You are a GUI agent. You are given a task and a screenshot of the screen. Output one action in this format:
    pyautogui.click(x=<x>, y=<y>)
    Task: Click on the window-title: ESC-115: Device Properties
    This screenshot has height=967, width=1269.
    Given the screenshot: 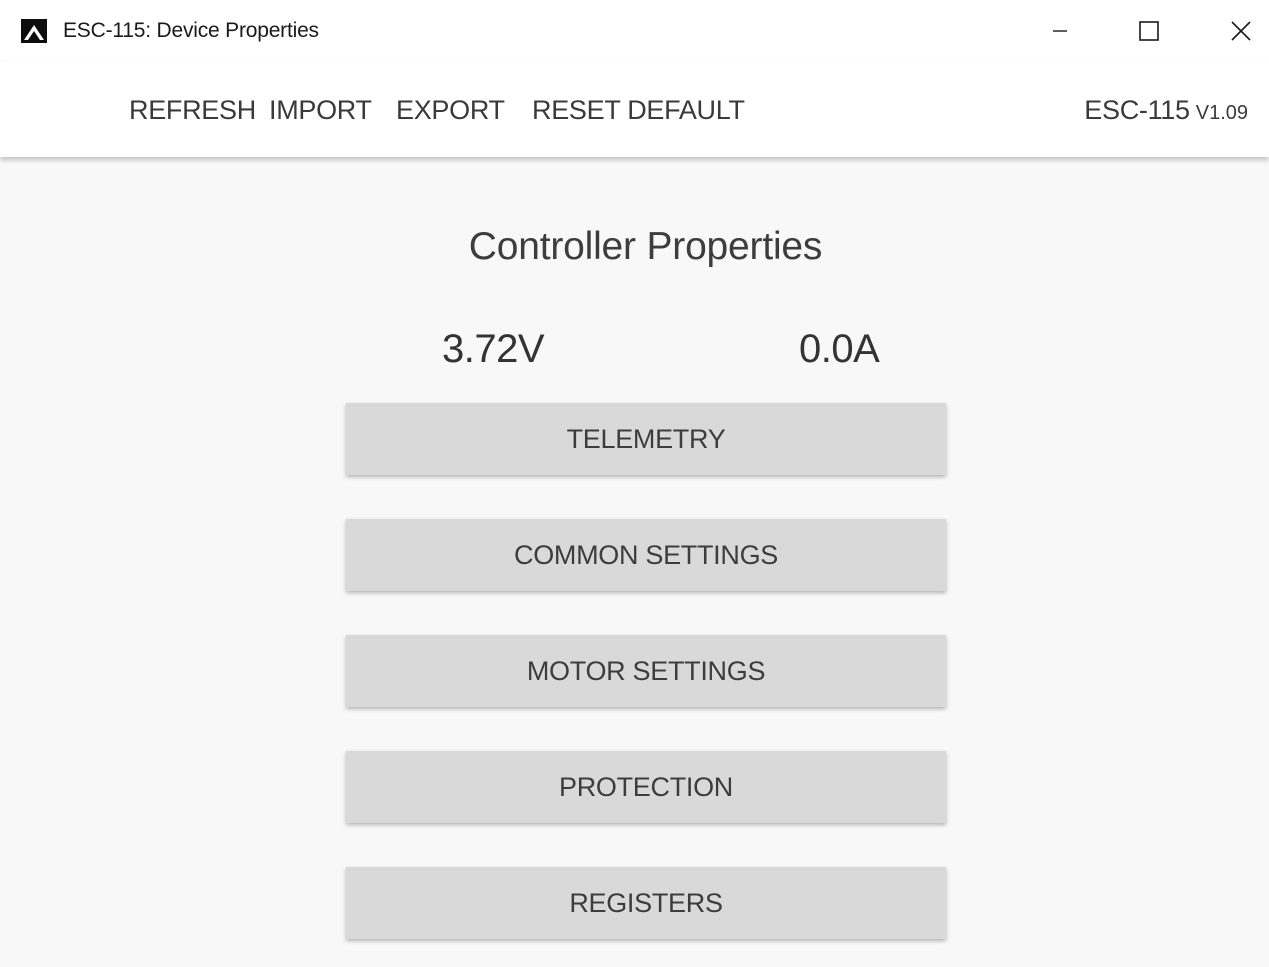 What is the action you would take?
    pyautogui.click(x=191, y=30)
    